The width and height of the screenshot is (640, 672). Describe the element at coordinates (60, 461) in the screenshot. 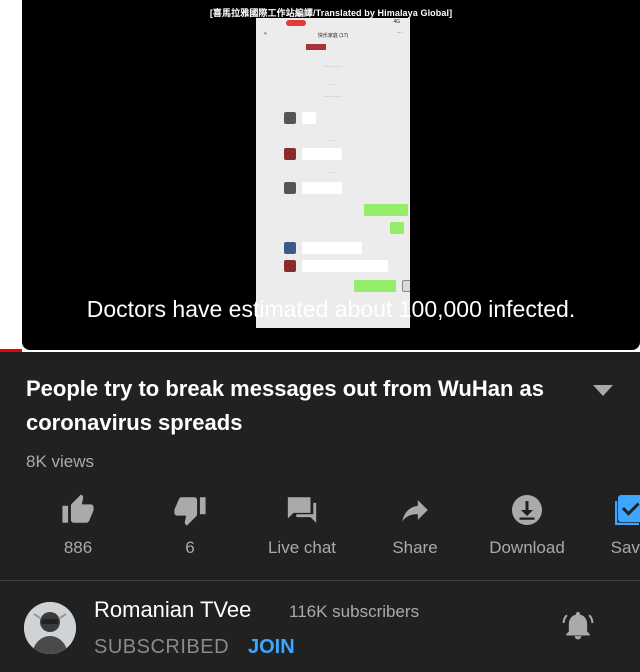

I see `view-count: 8K views` at that location.